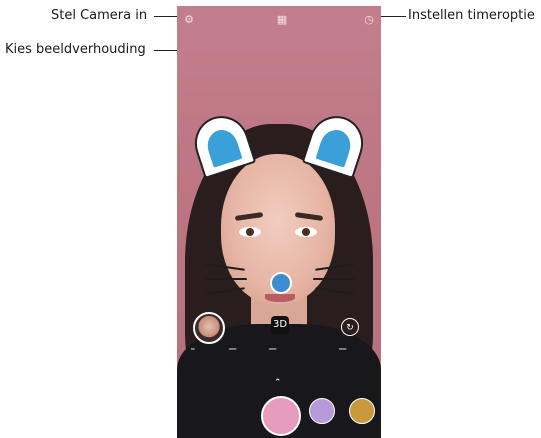 This screenshot has width=541, height=438. I want to click on sticker-button: 3D, so click(280, 325).